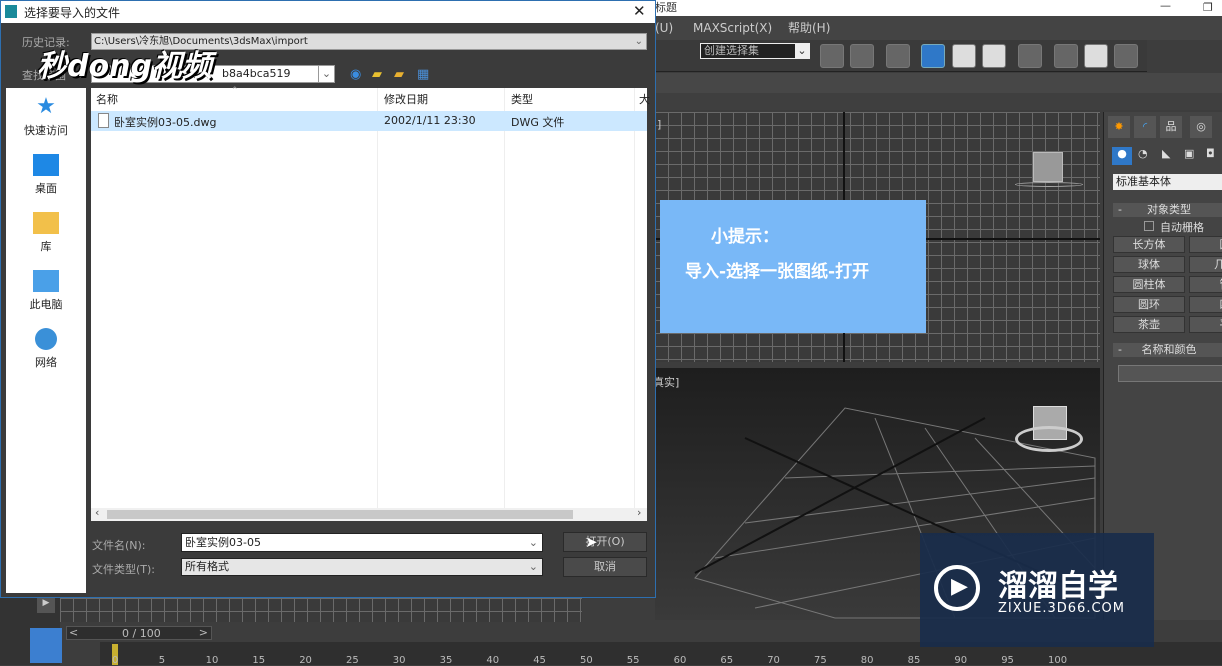 The height and width of the screenshot is (666, 1222). Describe the element at coordinates (809, 28) in the screenshot. I see `menu-item-help: 帮助(H)` at that location.